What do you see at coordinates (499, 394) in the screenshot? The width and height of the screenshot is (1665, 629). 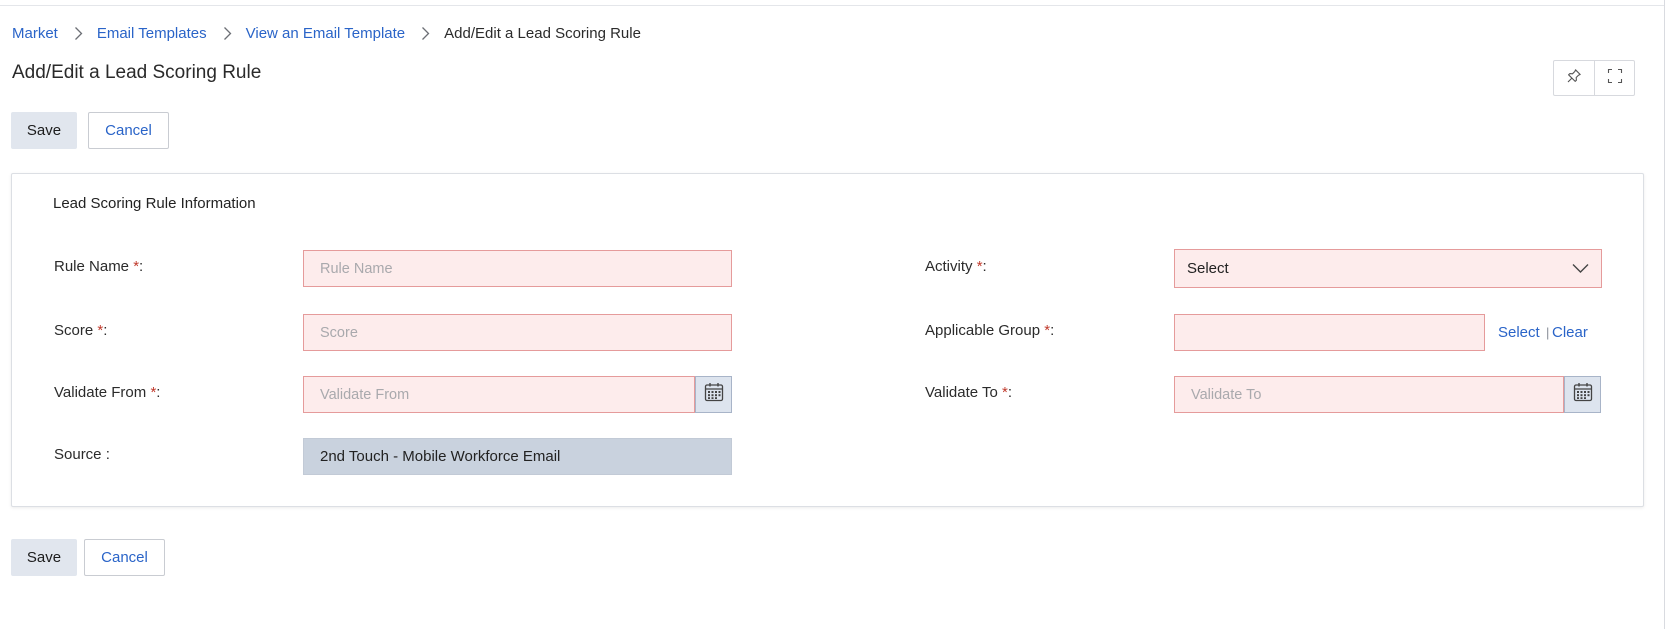 I see `validate-from-input` at bounding box center [499, 394].